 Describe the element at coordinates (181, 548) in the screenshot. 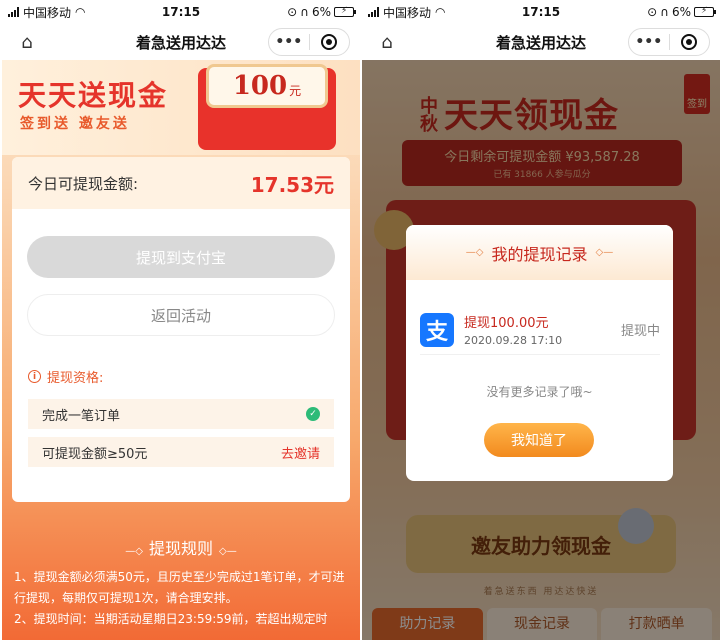

I see `rules-title: —◇ 提现规则 ◇—` at that location.